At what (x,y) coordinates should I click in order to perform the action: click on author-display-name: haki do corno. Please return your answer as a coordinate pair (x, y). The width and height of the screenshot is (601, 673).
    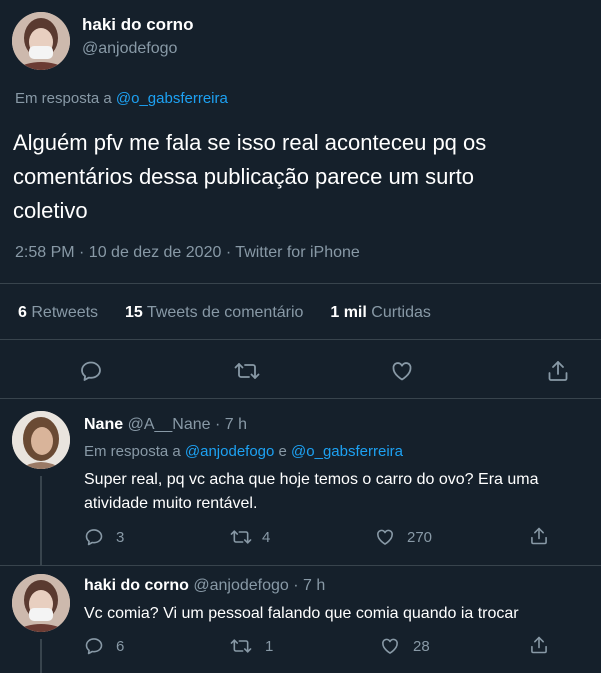
    Looking at the image, I should click on (137, 25).